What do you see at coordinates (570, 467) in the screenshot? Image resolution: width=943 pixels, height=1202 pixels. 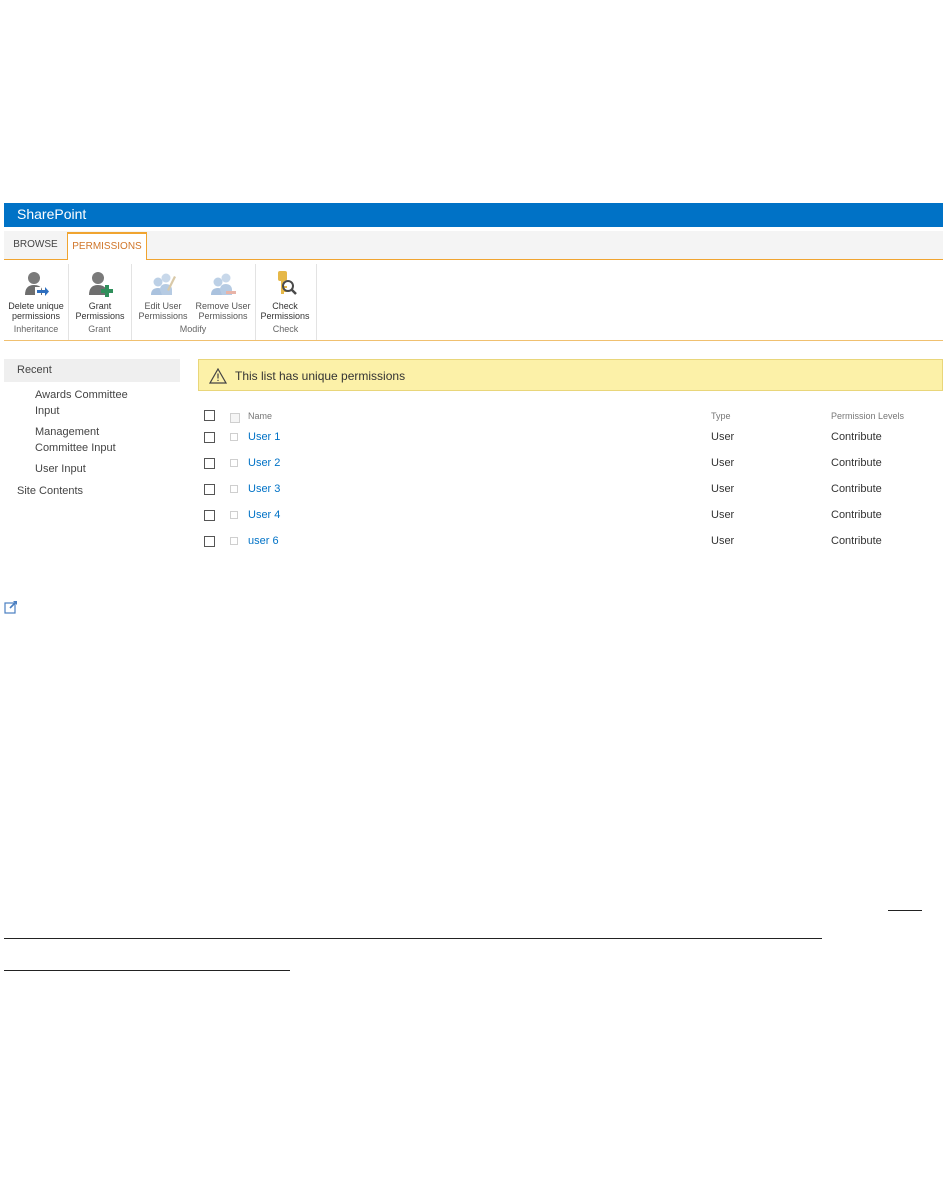 I see `table-row: User 2 User Contribute` at bounding box center [570, 467].